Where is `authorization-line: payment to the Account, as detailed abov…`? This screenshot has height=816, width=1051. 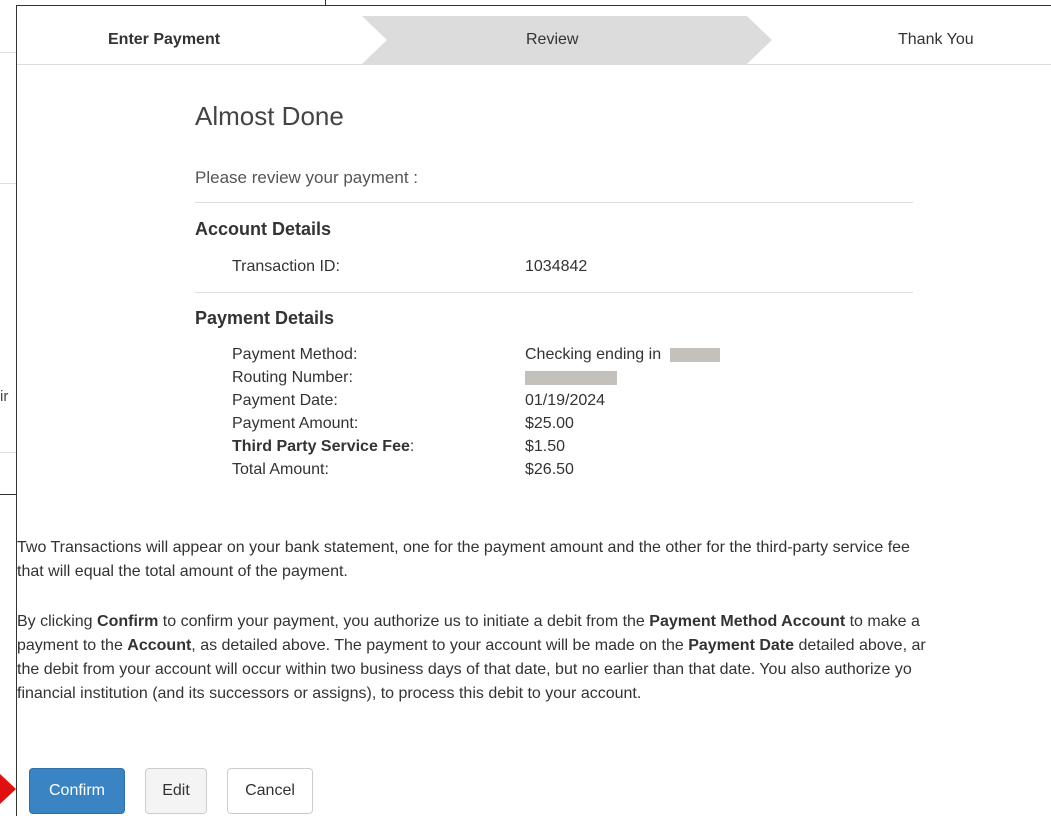
authorization-line: payment to the Account, as detailed abov… is located at coordinates (534, 646).